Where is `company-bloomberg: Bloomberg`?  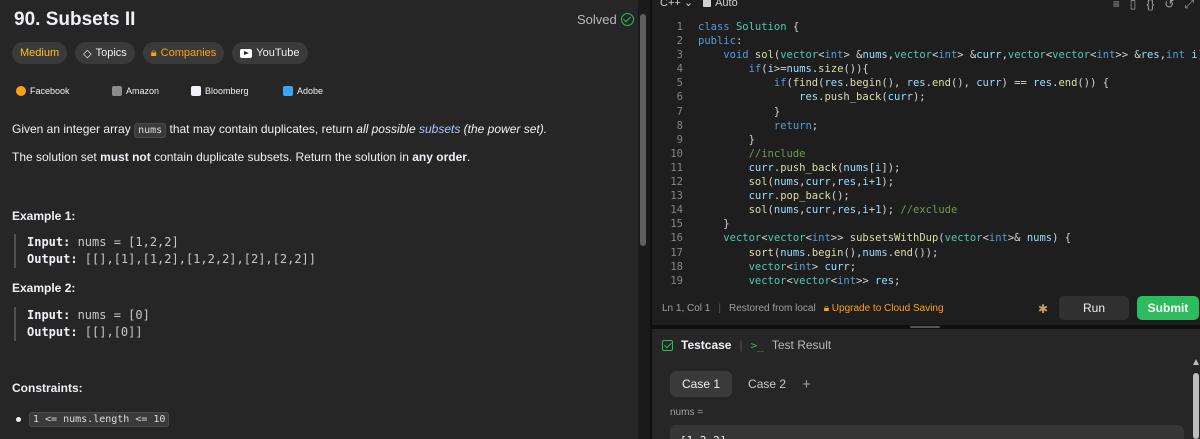
company-bloomberg: Bloomberg is located at coordinates (237, 91).